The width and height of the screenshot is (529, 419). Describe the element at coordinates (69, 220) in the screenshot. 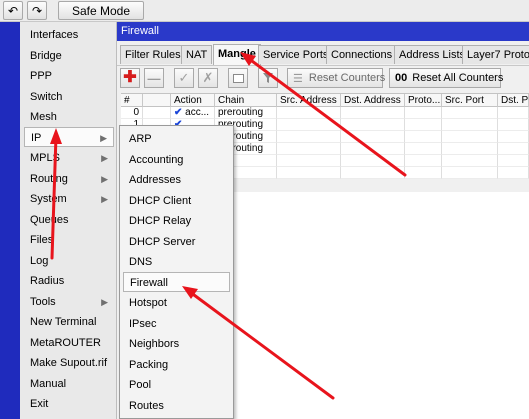

I see `menu-item-queues: Queues` at that location.